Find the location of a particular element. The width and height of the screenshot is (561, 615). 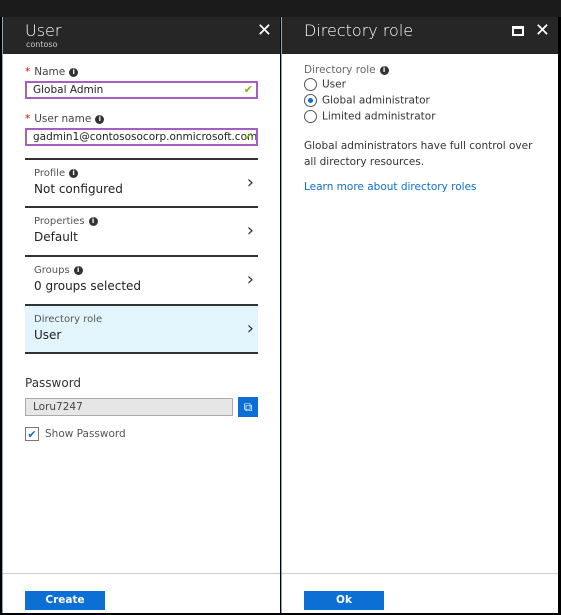

blade-subtitle: contoso is located at coordinates (42, 44).